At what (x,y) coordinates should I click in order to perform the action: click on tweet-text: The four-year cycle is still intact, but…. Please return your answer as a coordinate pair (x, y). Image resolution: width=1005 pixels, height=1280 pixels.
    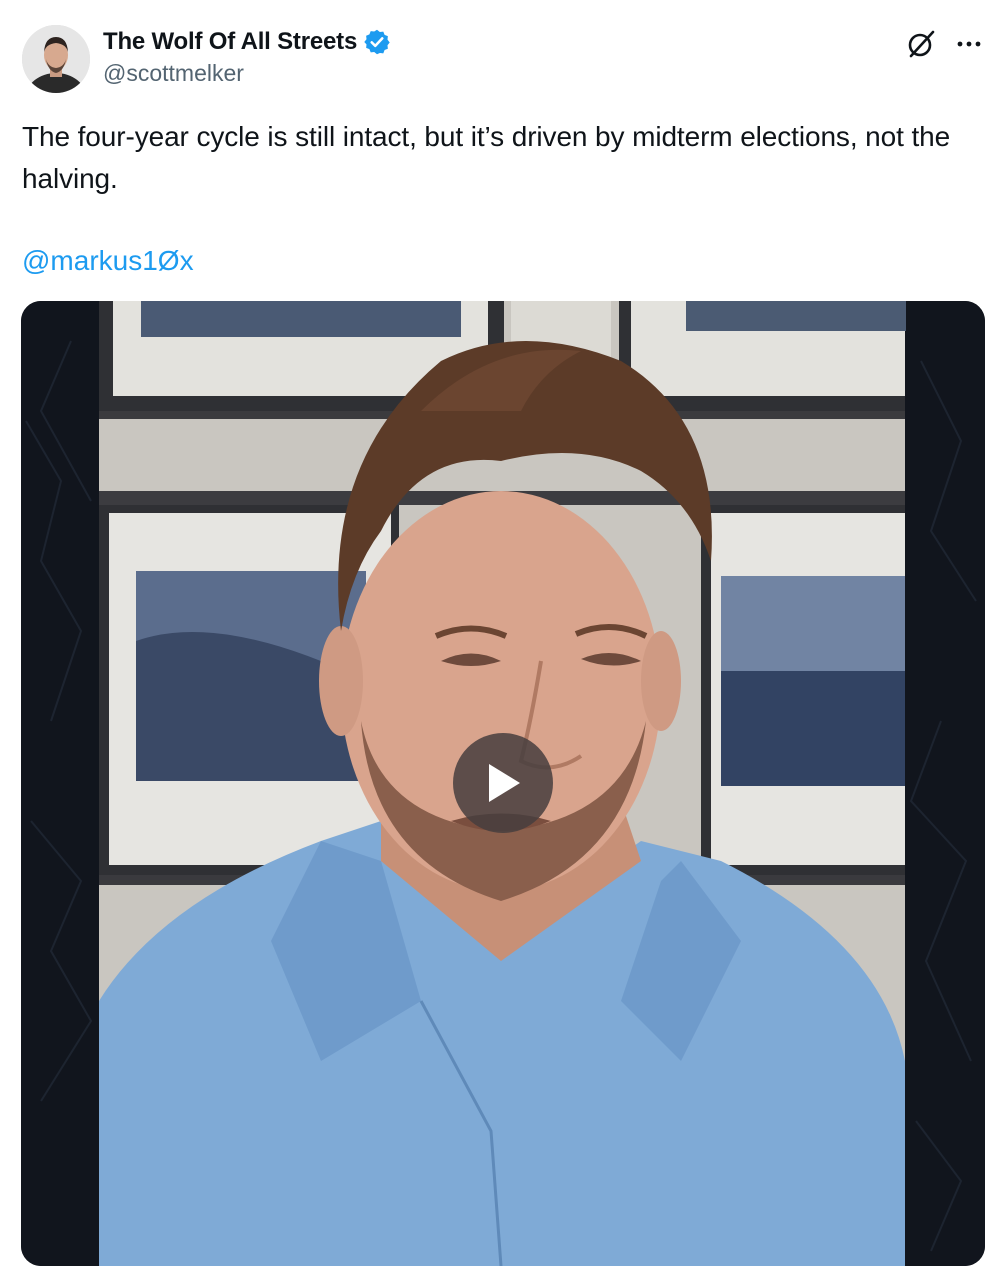
    Looking at the image, I should click on (486, 157).